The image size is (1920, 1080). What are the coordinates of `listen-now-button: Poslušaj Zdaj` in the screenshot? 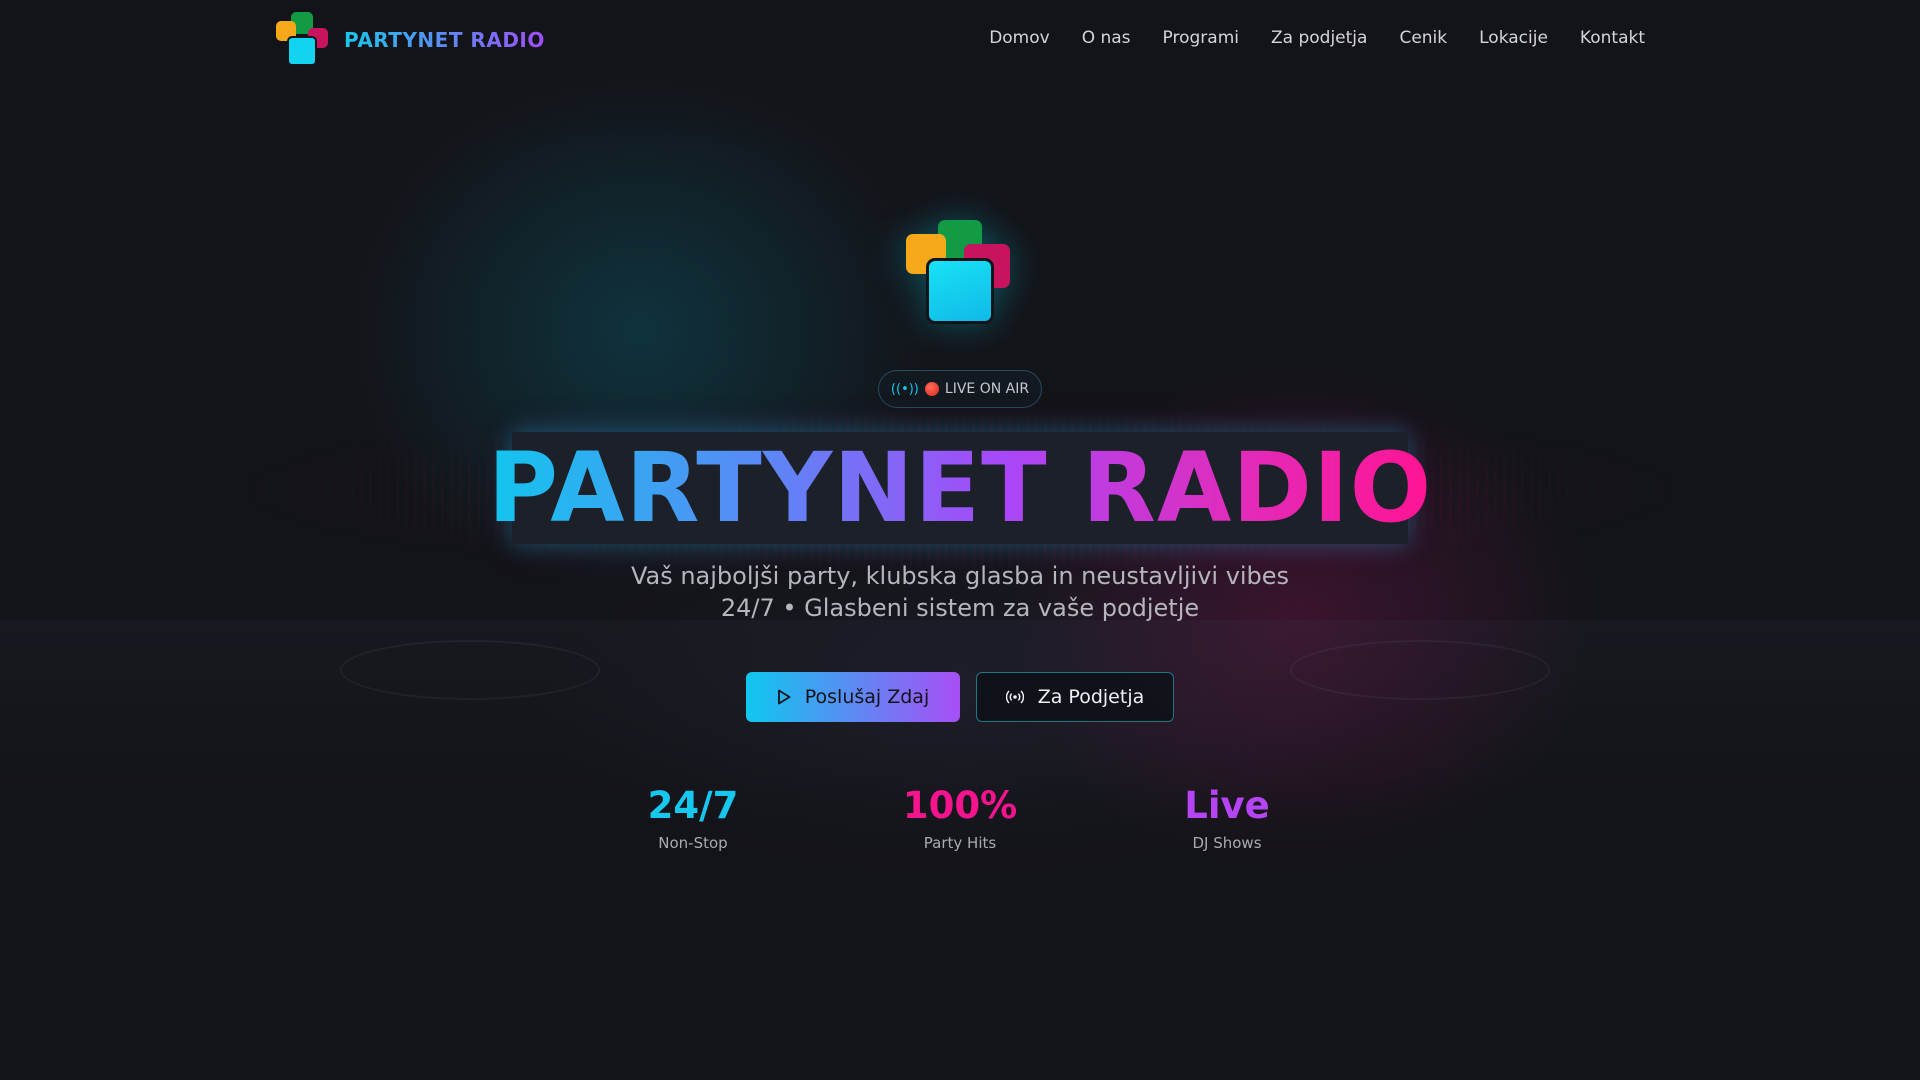 It's located at (853, 697).